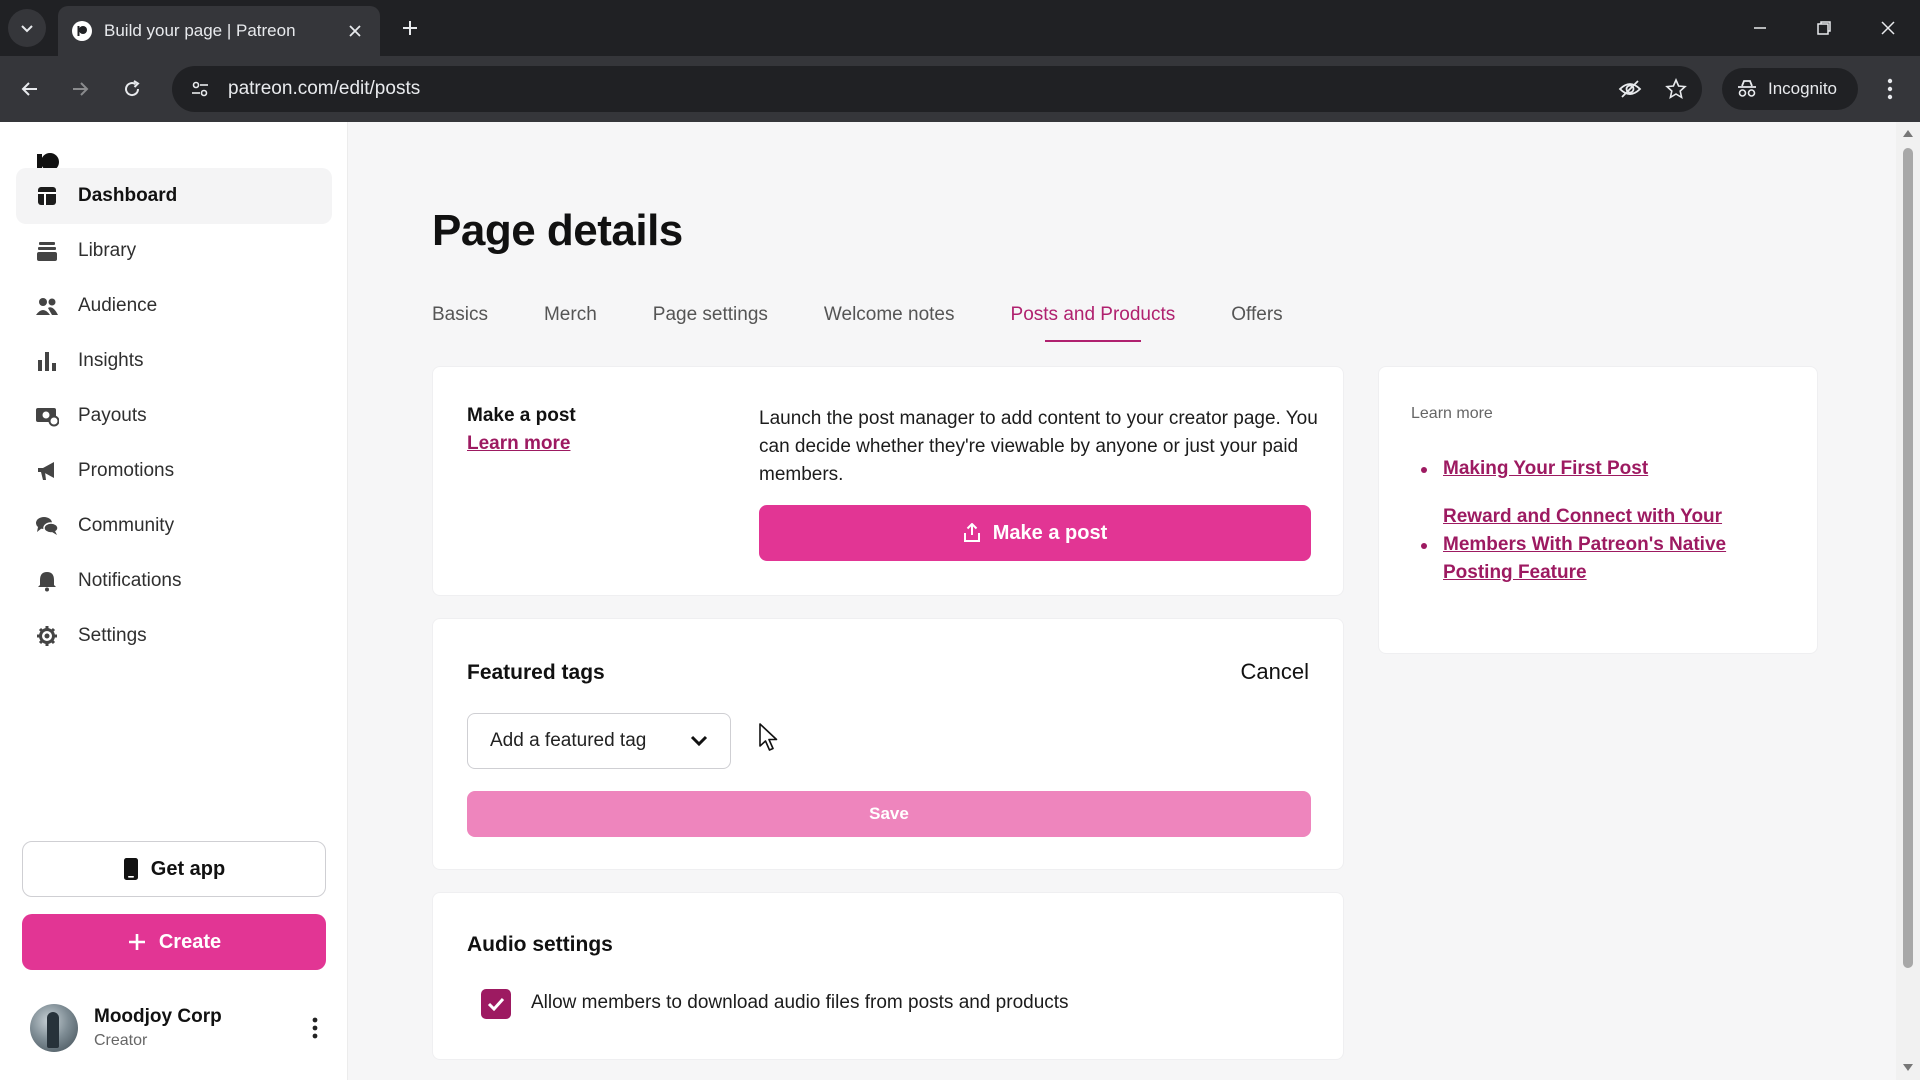 The image size is (1920, 1080). Describe the element at coordinates (80, 89) in the screenshot. I see `forward-icon` at that location.